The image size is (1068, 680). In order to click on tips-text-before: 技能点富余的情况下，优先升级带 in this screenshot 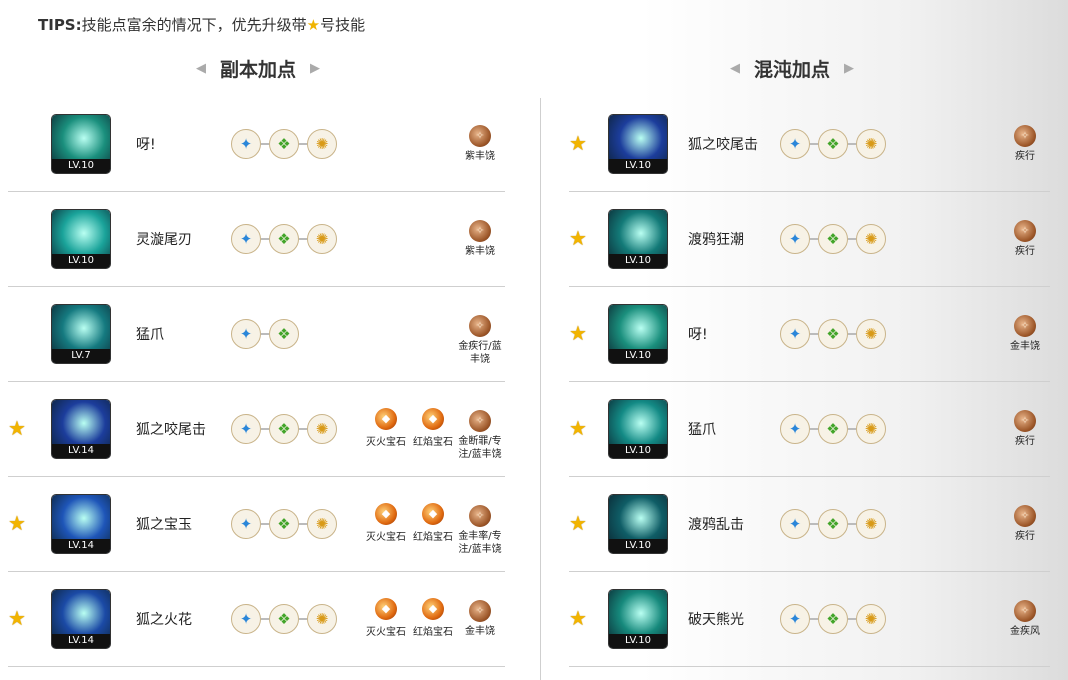, I will do `click(194, 25)`.